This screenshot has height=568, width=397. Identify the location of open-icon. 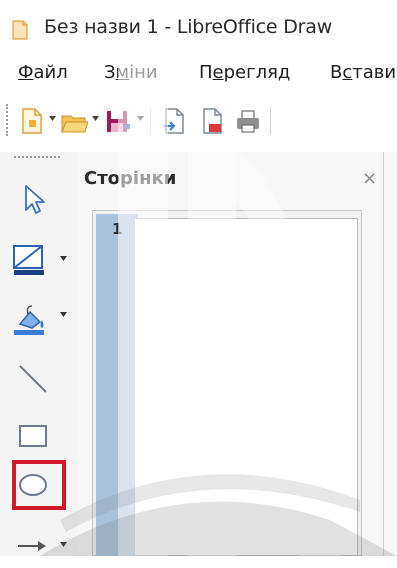
(74, 121).